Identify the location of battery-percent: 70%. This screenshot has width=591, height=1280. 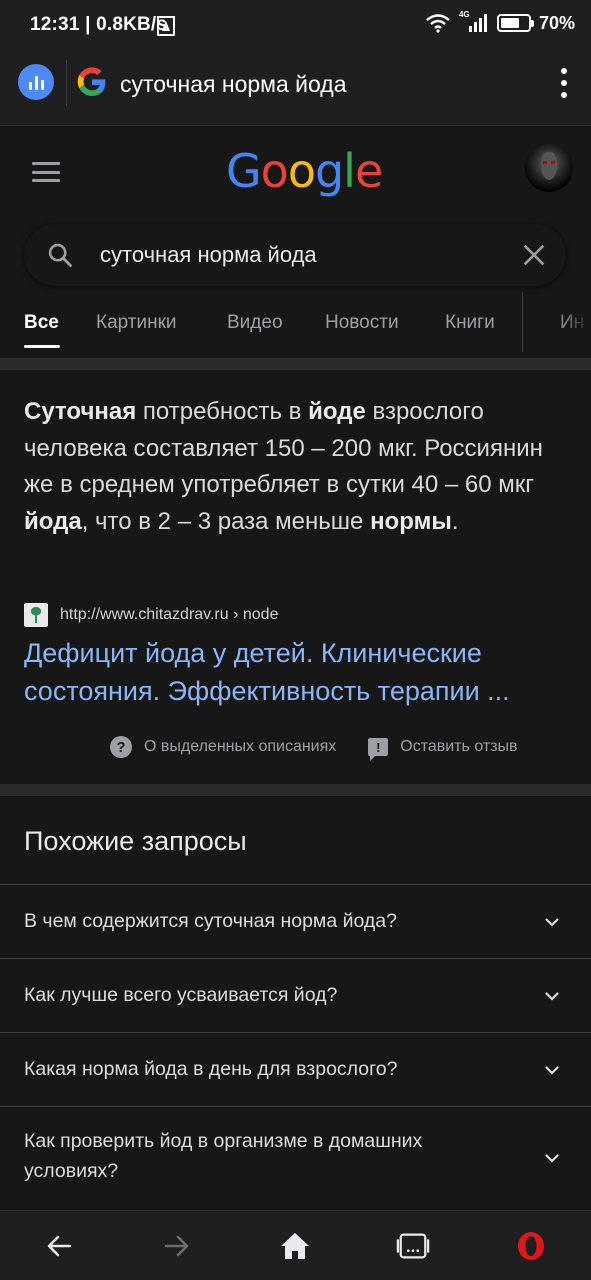
(556, 22).